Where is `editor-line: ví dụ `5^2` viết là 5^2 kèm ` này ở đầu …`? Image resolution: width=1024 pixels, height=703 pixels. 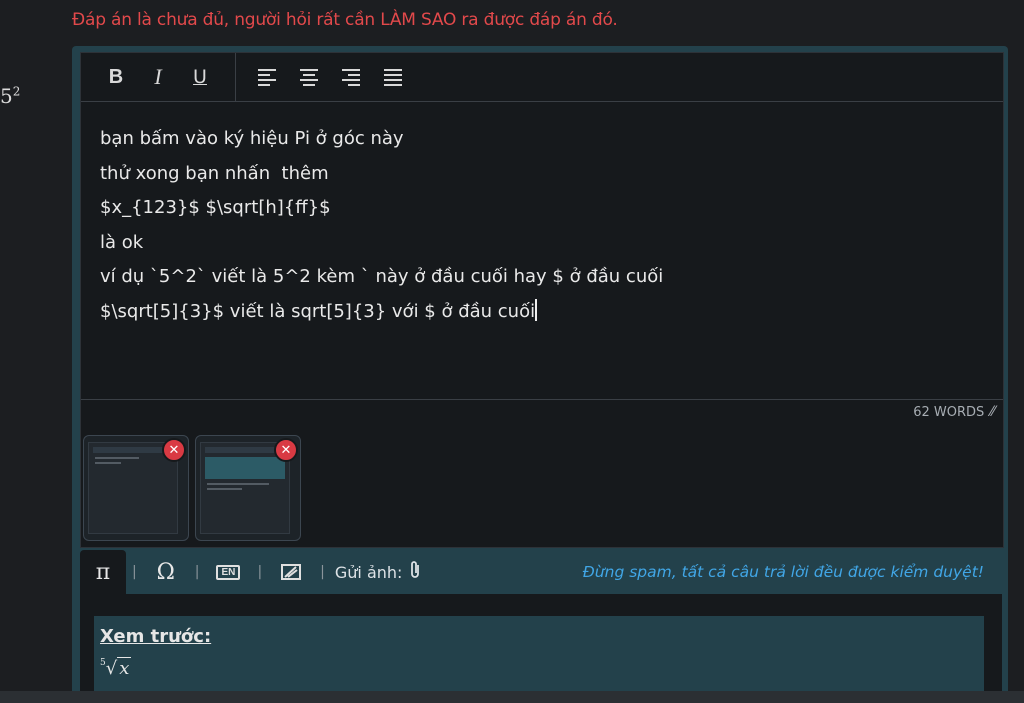 editor-line: ví dụ `5^2` viết là 5^2 kèm ` này ở đầu … is located at coordinates (382, 276).